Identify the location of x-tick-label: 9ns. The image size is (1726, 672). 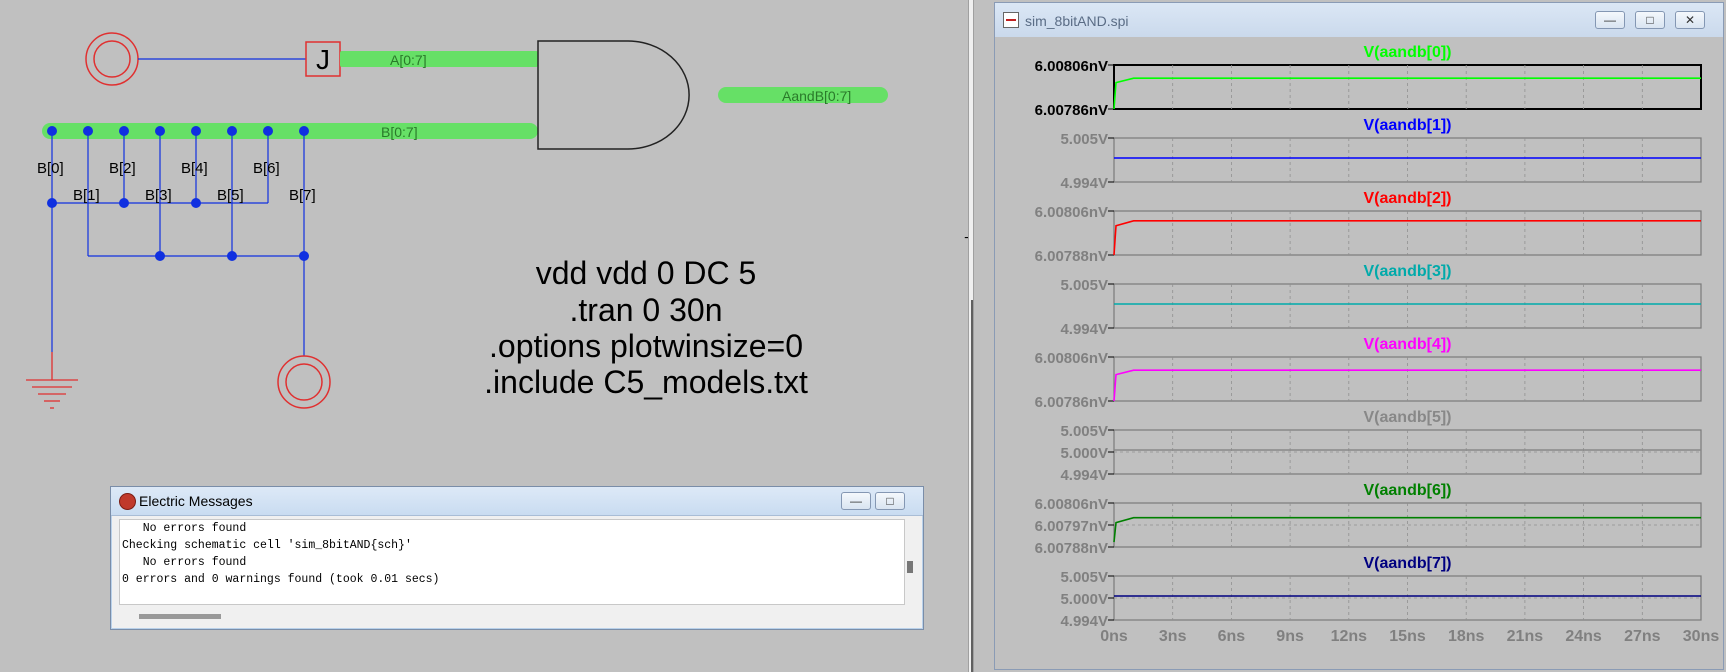
(1290, 636).